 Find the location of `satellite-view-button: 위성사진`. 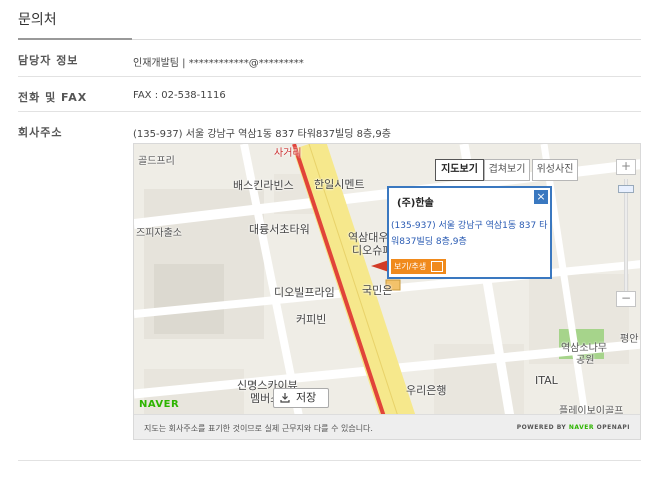

satellite-view-button: 위성사진 is located at coordinates (555, 170).